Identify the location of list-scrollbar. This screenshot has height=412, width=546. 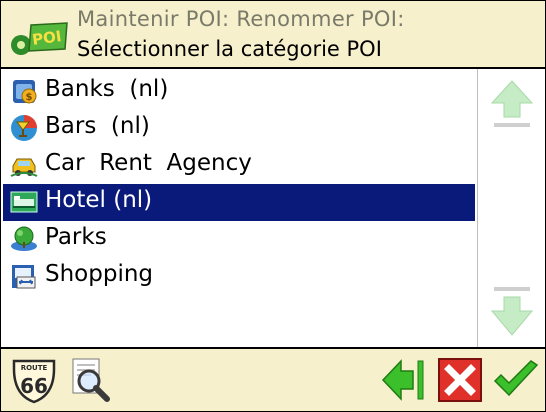
(511, 208).